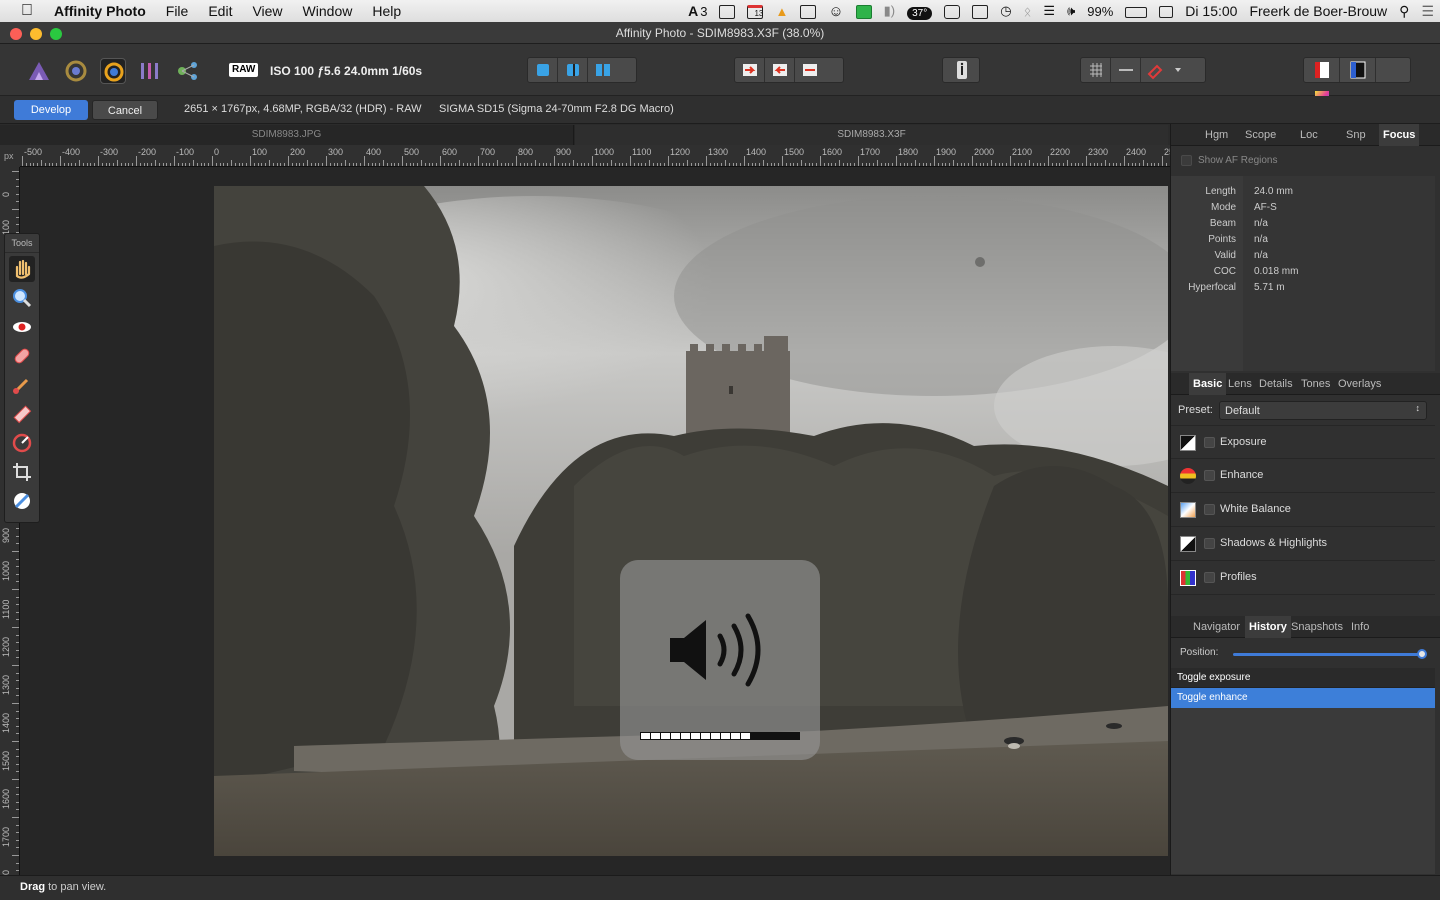 This screenshot has height=900, width=1440. What do you see at coordinates (1318, 11) in the screenshot?
I see `user-name: Freerk de Boer-Brouw` at bounding box center [1318, 11].